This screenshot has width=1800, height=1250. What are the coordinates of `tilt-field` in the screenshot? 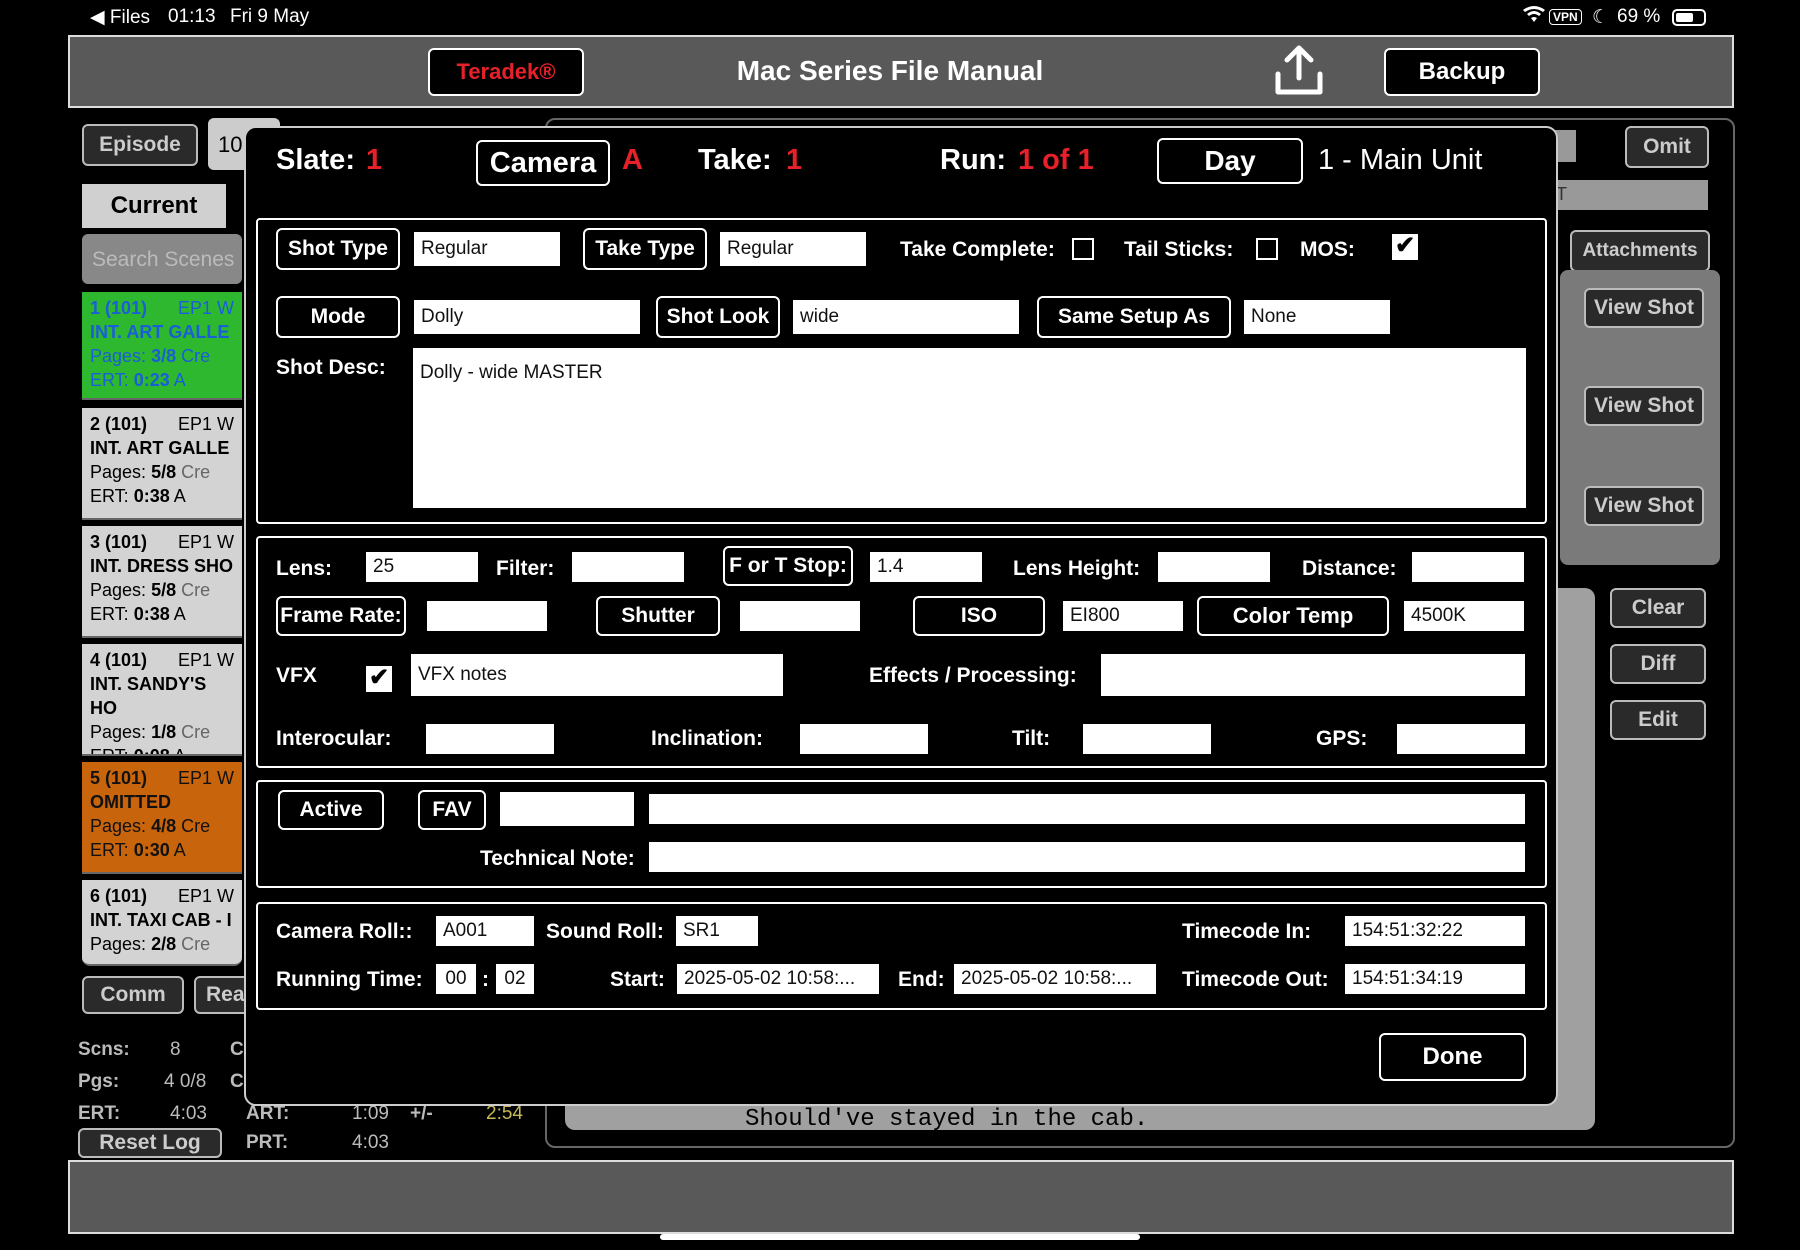 It's located at (1147, 739).